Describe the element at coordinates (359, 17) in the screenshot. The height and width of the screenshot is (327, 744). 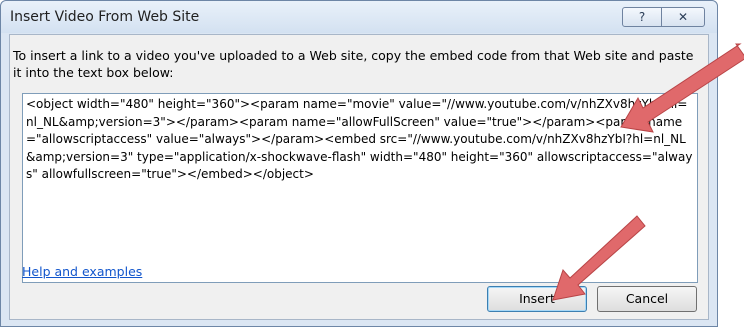
I see `title-bar: Insert Video From Web Site ? ✕` at that location.